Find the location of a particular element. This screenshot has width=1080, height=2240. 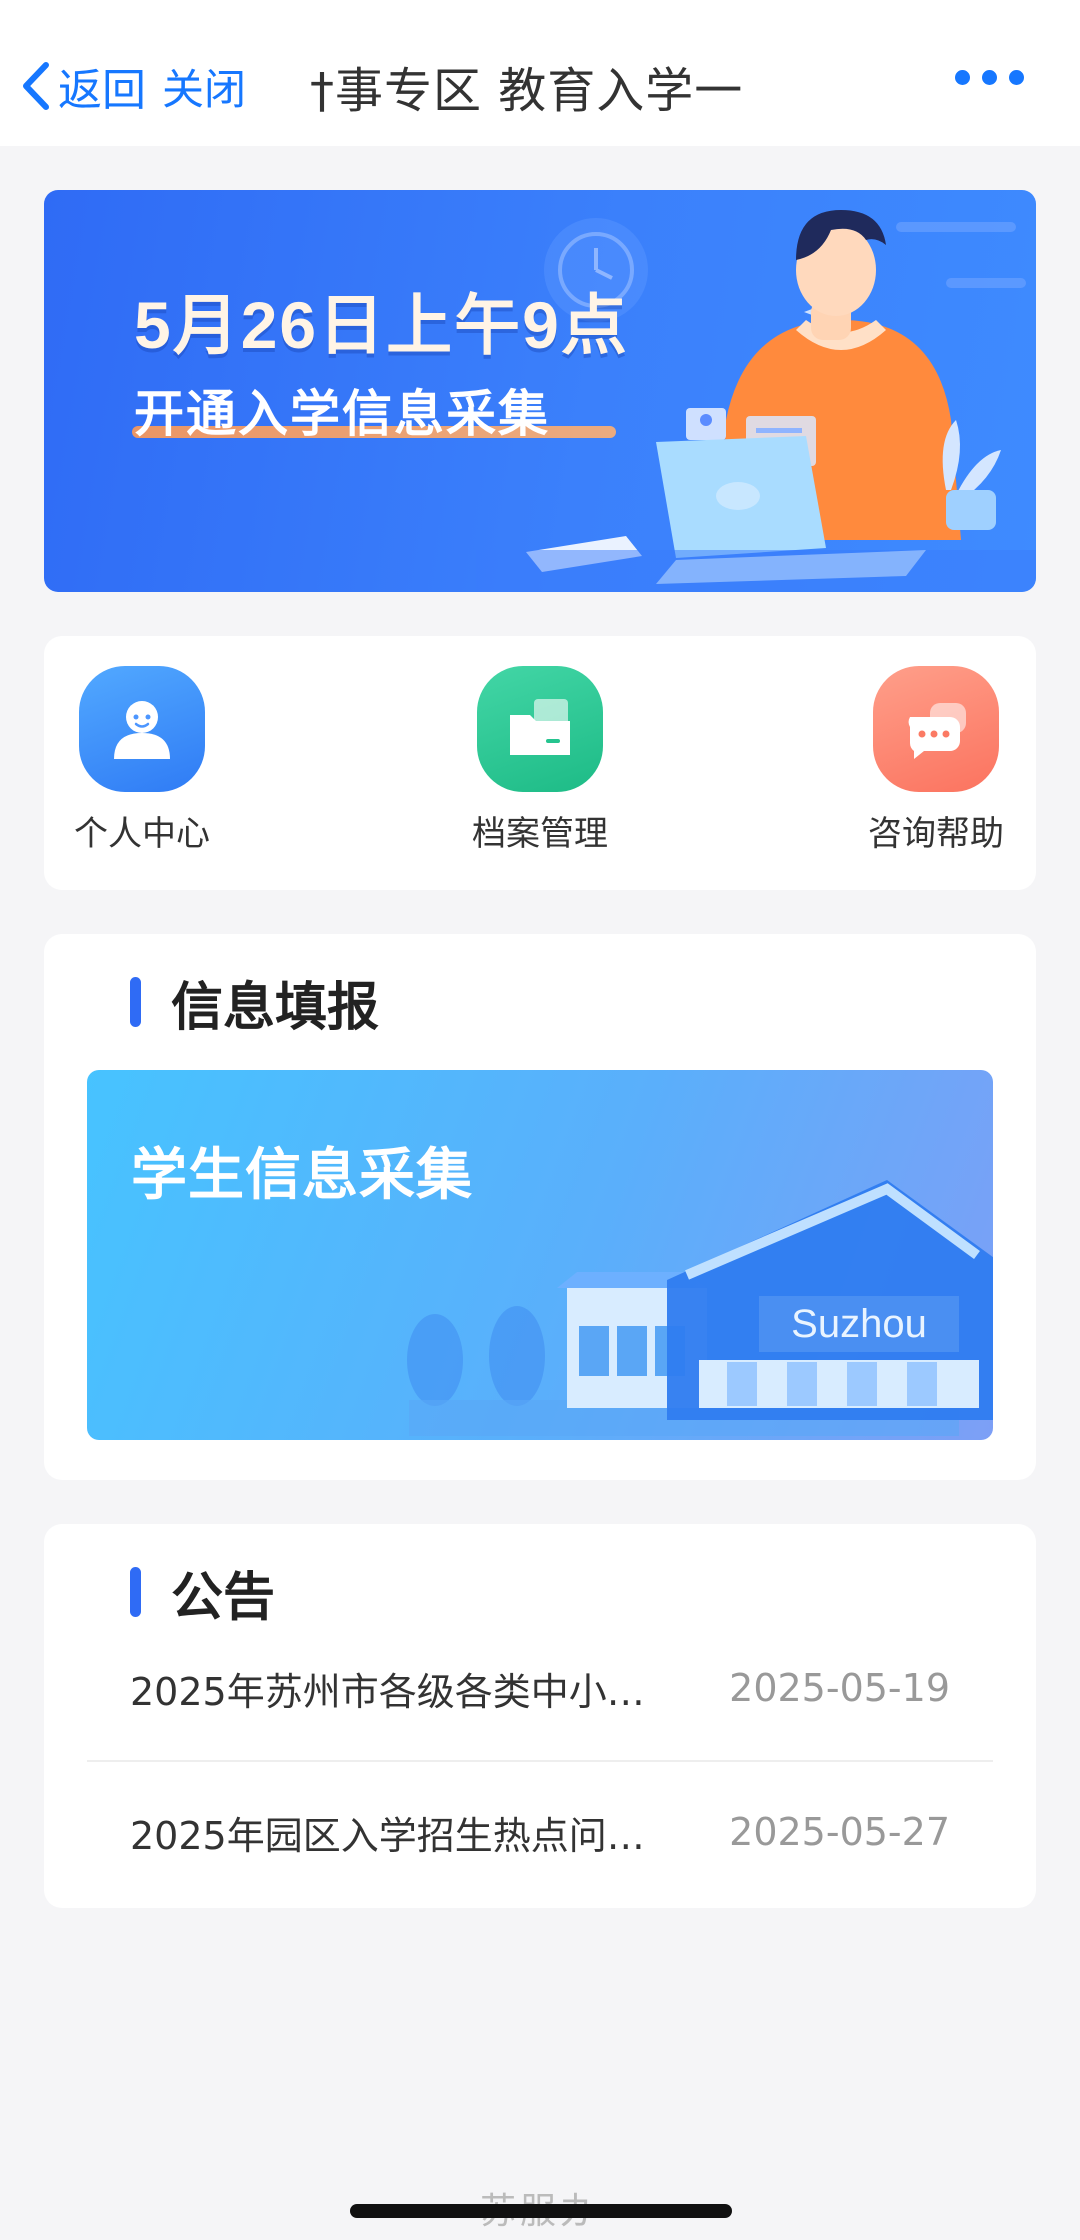

quick-entry-label: 个人中心 is located at coordinates (142, 834).